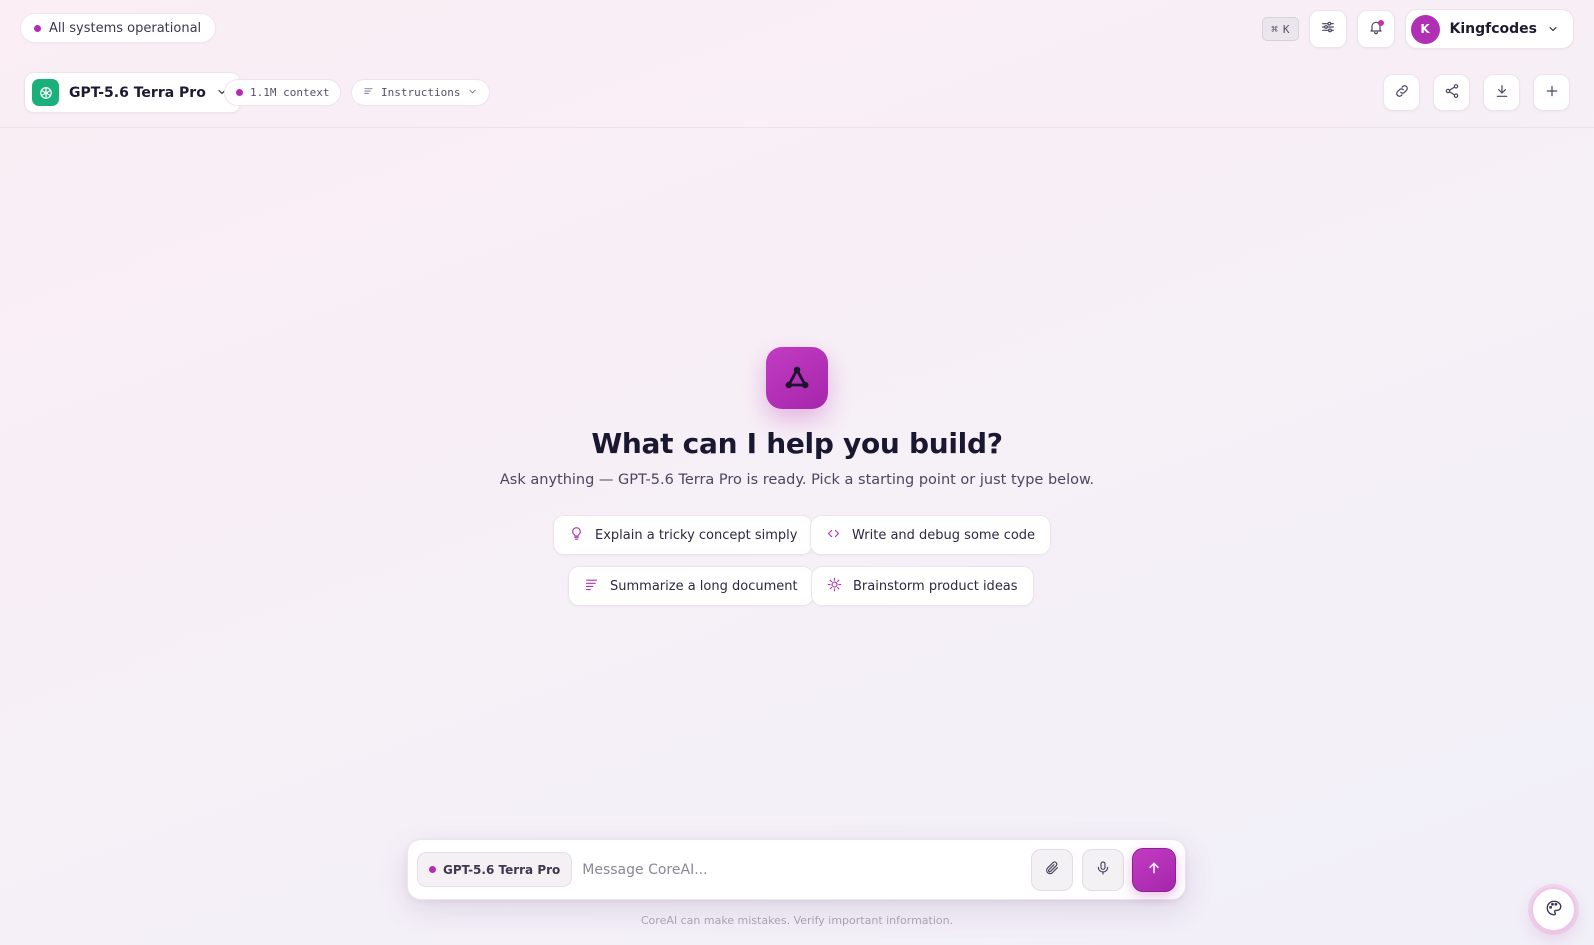 The width and height of the screenshot is (1594, 945). I want to click on paperclip-icon, so click(1052, 870).